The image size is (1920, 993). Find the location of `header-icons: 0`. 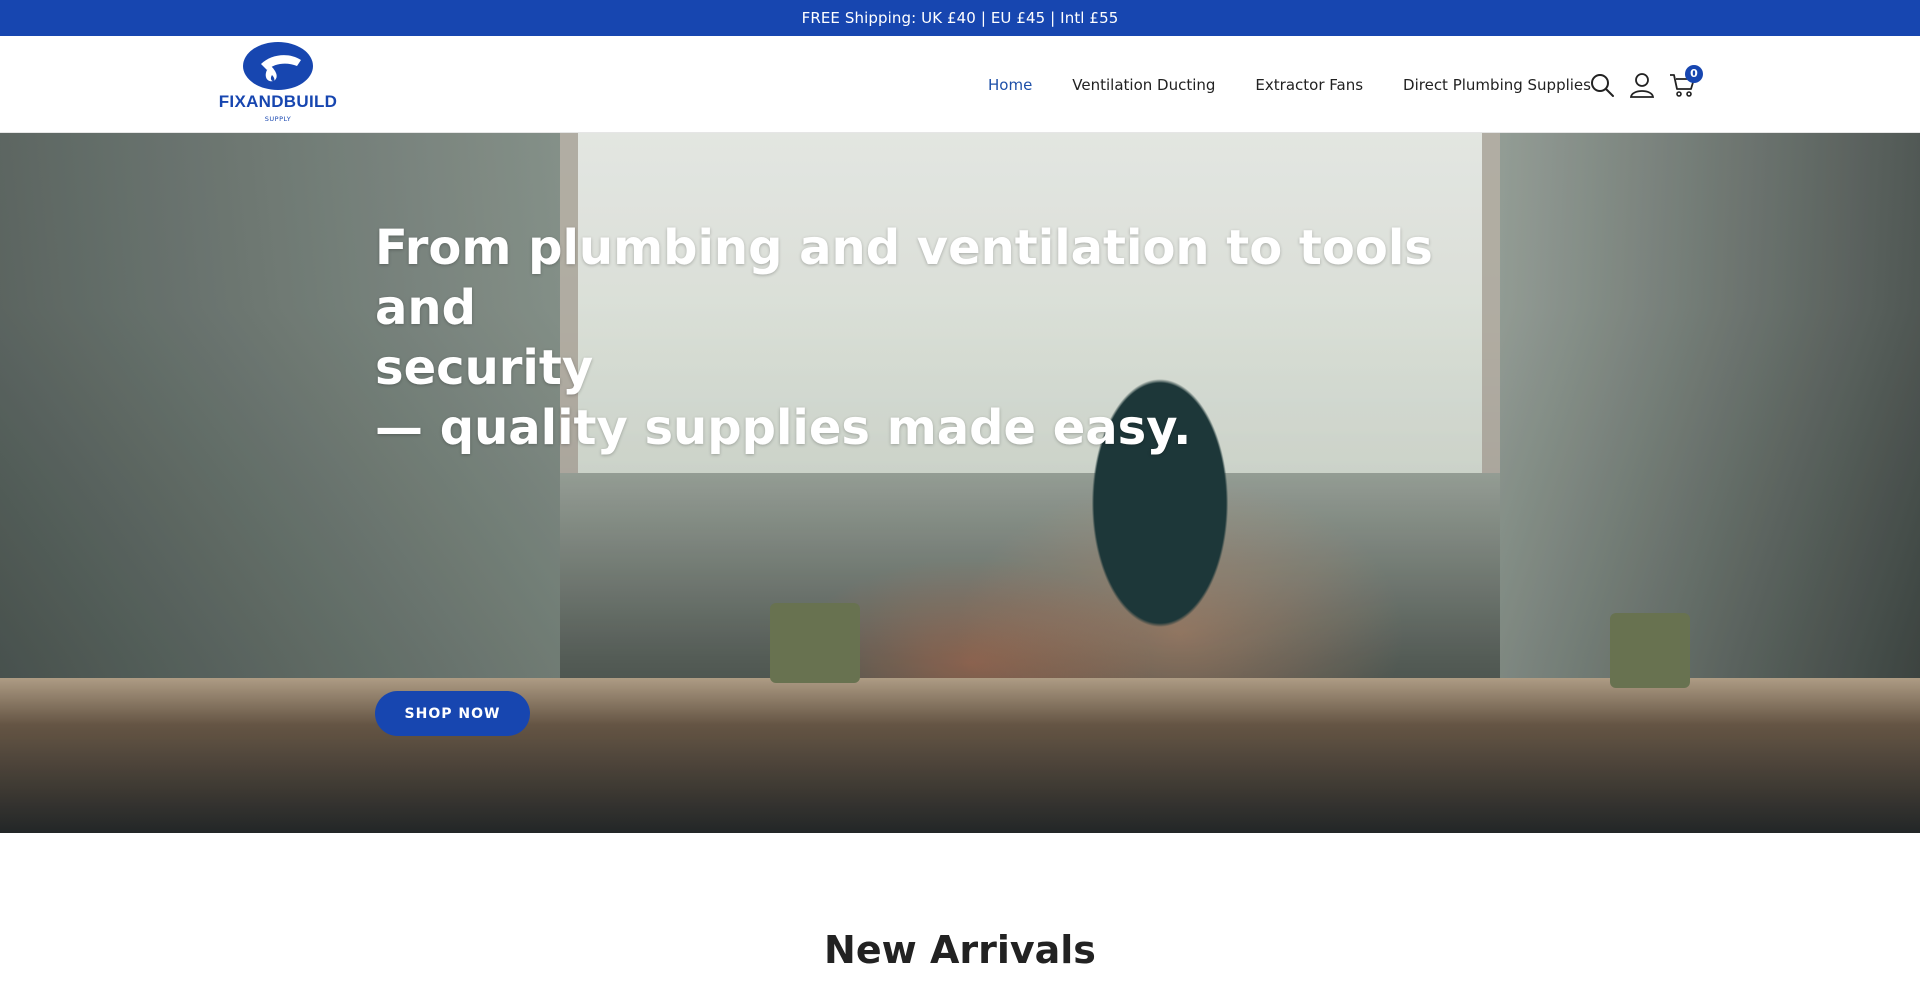

header-icons: 0 is located at coordinates (1647, 84).